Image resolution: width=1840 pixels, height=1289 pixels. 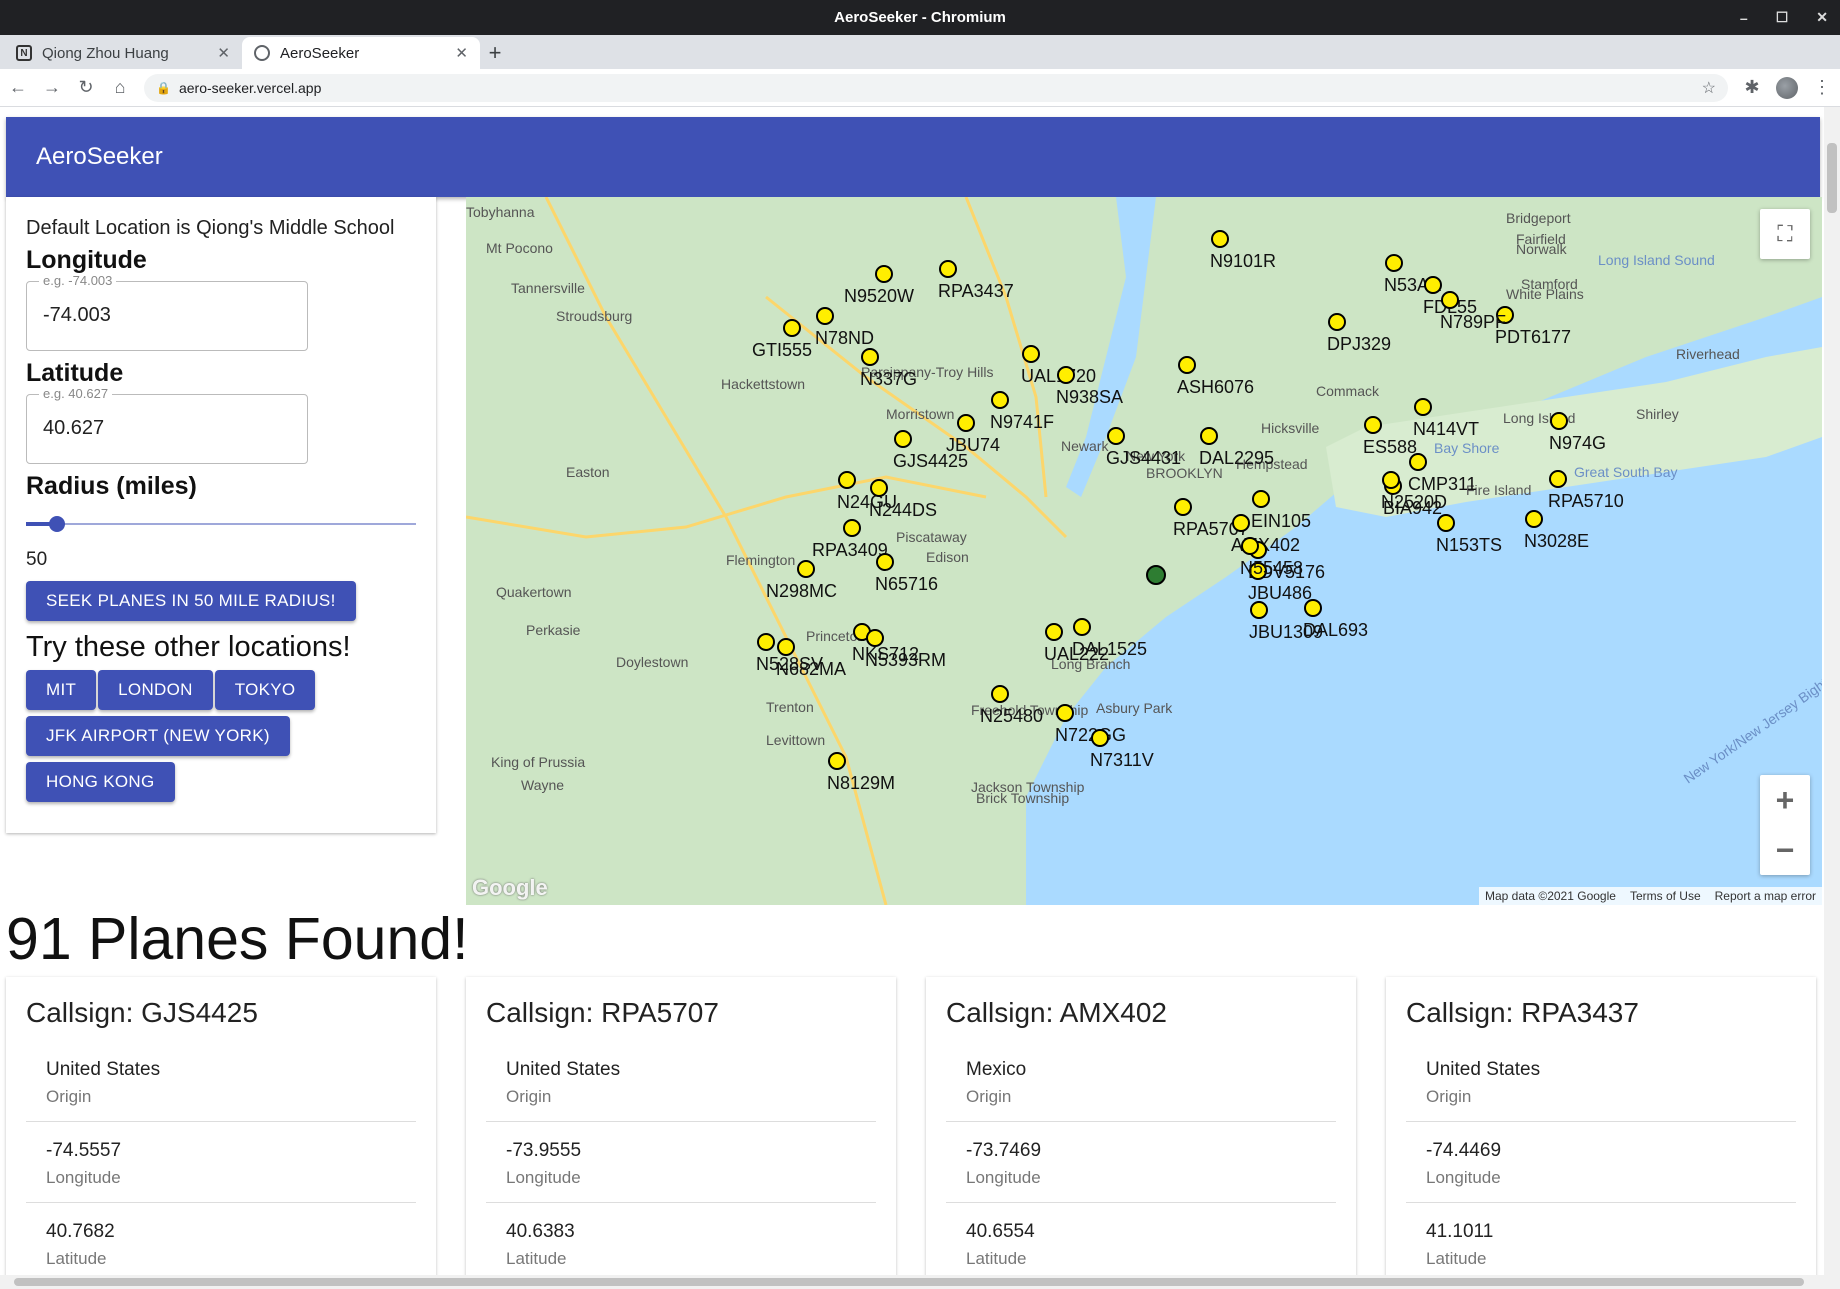 What do you see at coordinates (361, 53) in the screenshot?
I see `tab-aeroseeker: AeroSeeker ✕` at bounding box center [361, 53].